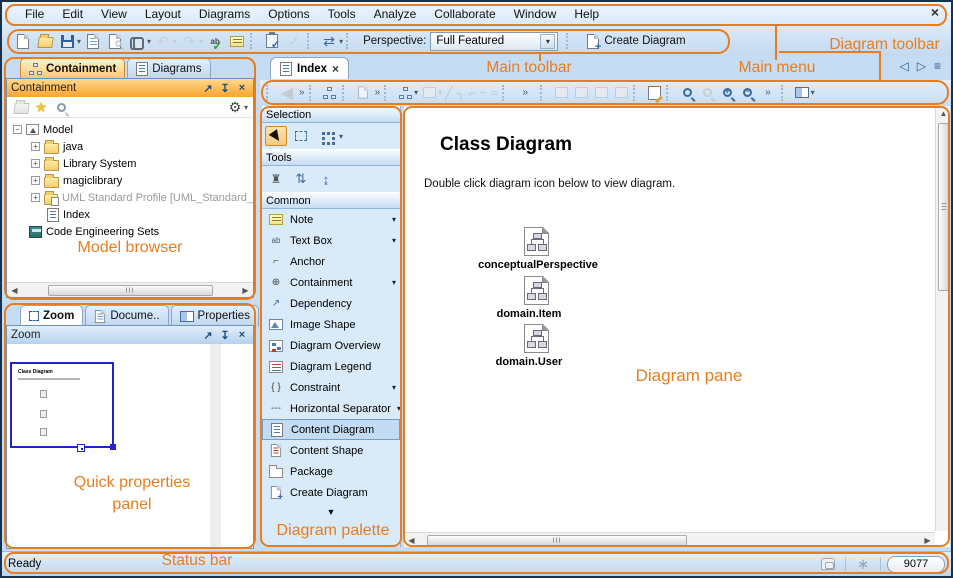 Image resolution: width=953 pixels, height=578 pixels. What do you see at coordinates (494, 41) in the screenshot?
I see `perspective-select: Full Featured ▾` at bounding box center [494, 41].